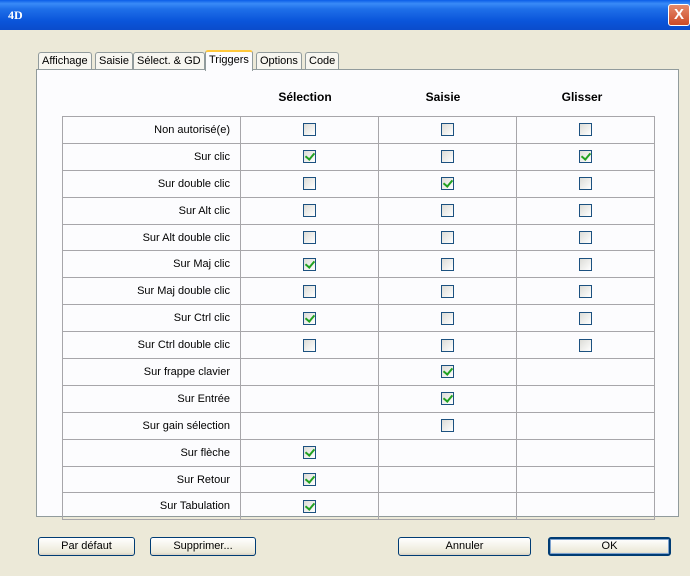 This screenshot has width=690, height=576. What do you see at coordinates (679, 15) in the screenshot?
I see `close-button: X` at bounding box center [679, 15].